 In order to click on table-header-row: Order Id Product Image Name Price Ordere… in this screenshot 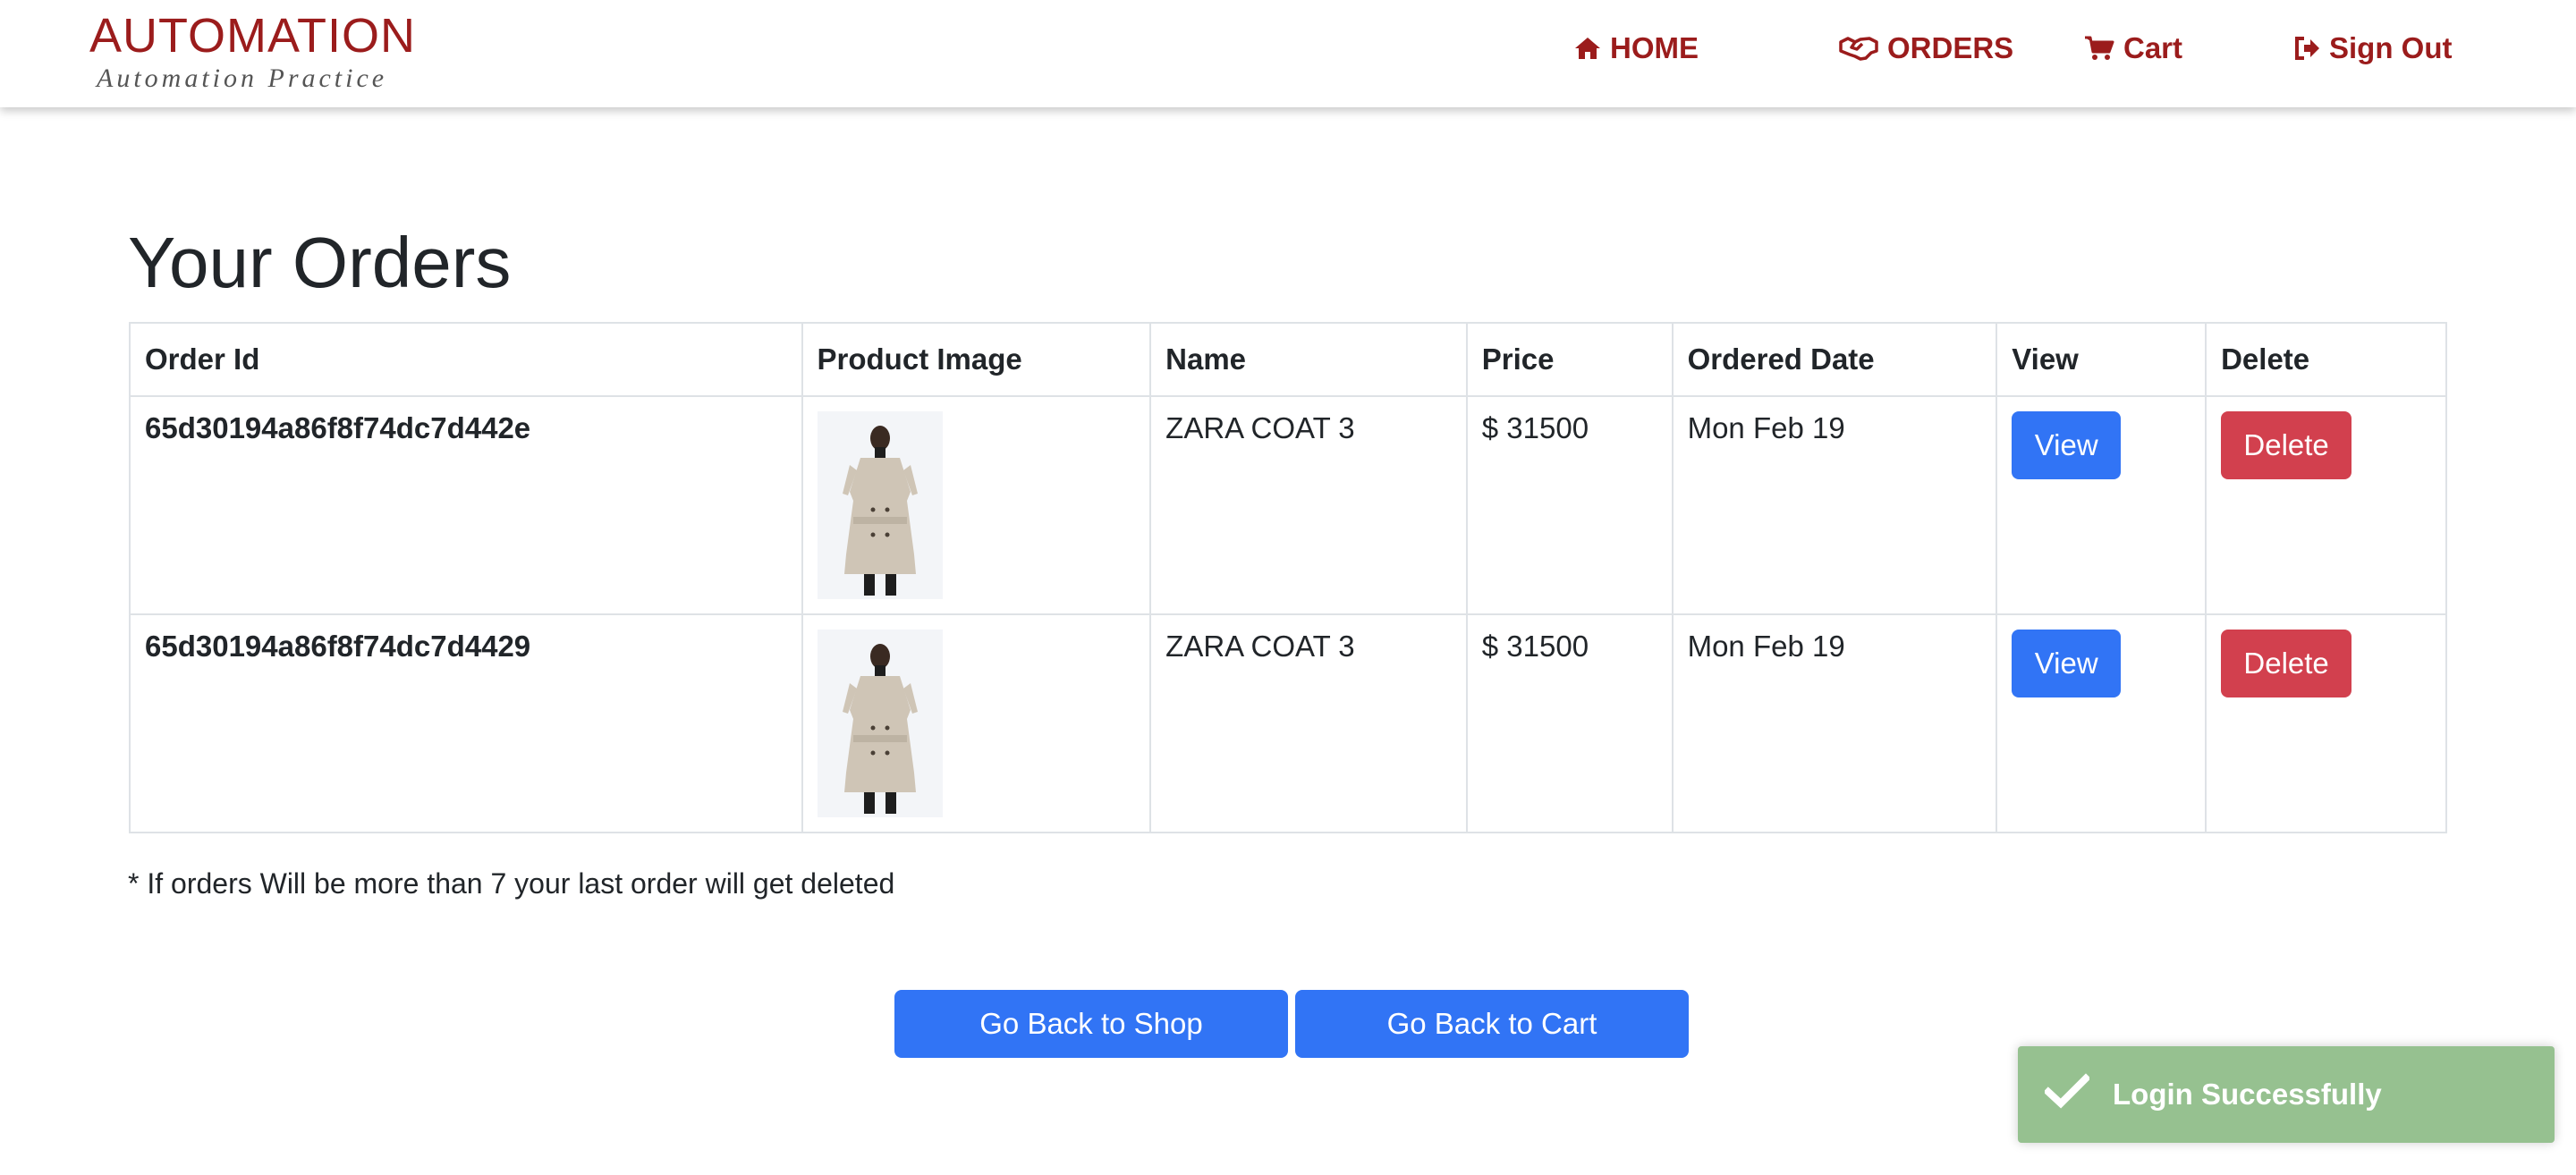, I will do `click(1288, 360)`.